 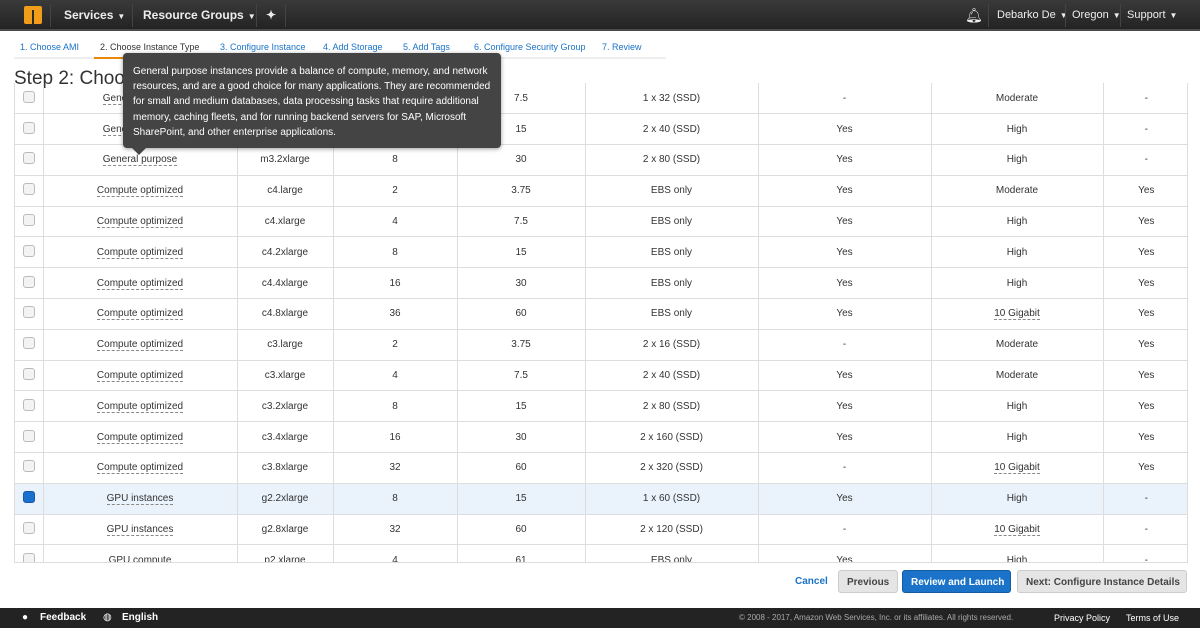 I want to click on language-selector: English, so click(x=140, y=618).